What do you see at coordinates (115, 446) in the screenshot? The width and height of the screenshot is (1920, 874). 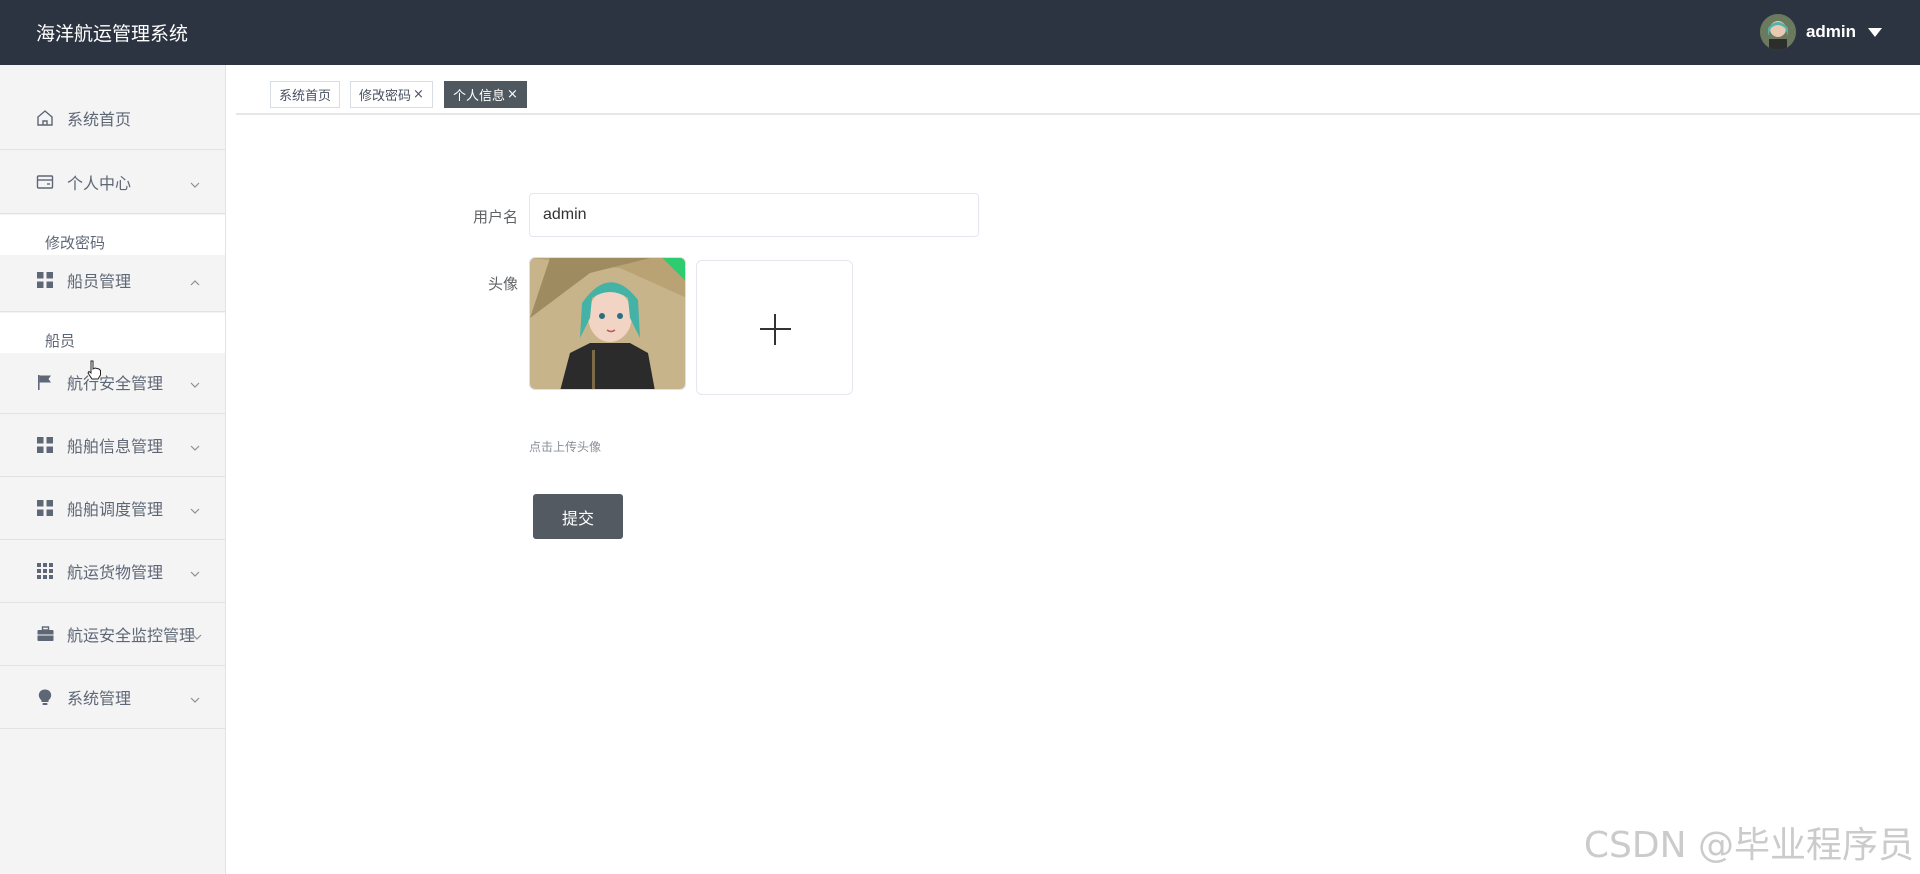 I see `sidebar-item-label: 船舶信息管理` at bounding box center [115, 446].